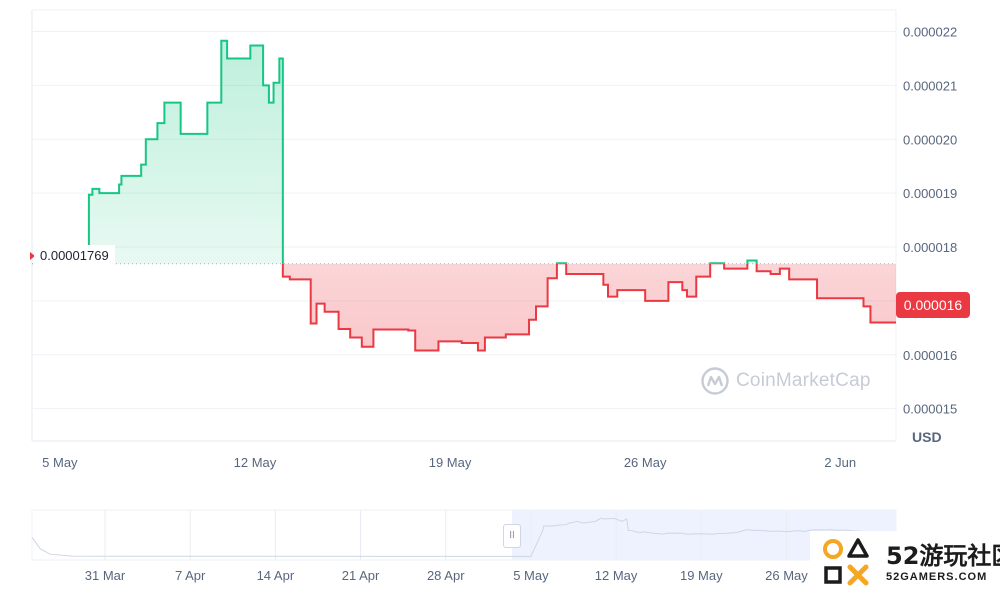 Image resolution: width=1000 pixels, height=596 pixels. What do you see at coordinates (846, 562) in the screenshot?
I see `gamepad-symbols-icon` at bounding box center [846, 562].